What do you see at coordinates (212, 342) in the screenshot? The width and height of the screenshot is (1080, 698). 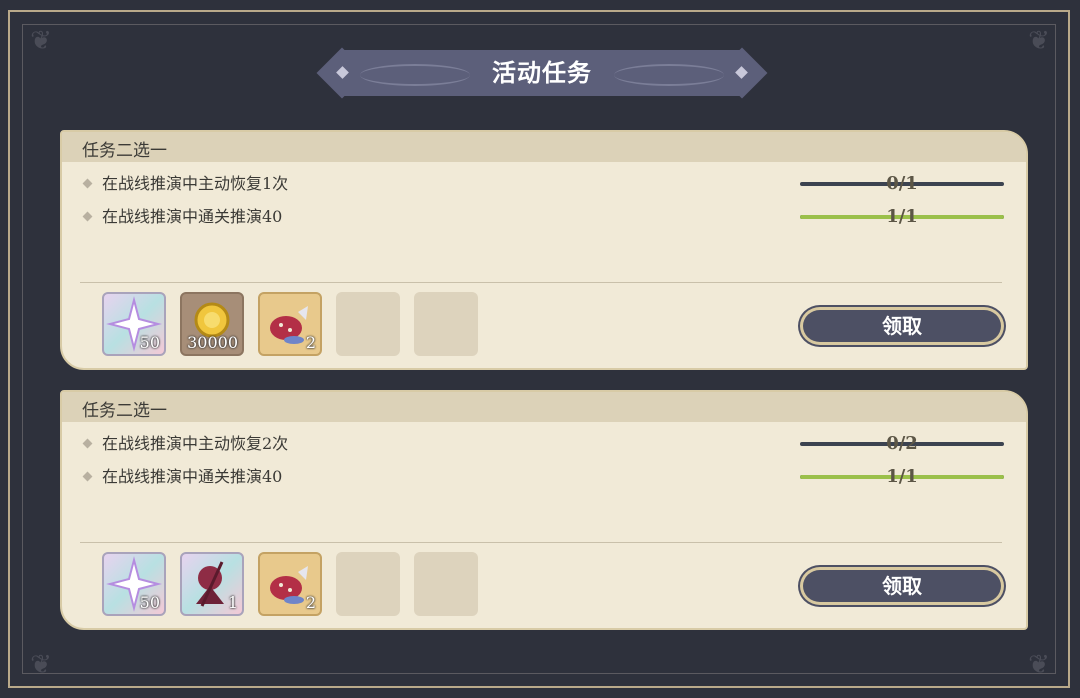 I see `reward-count: 30000` at bounding box center [212, 342].